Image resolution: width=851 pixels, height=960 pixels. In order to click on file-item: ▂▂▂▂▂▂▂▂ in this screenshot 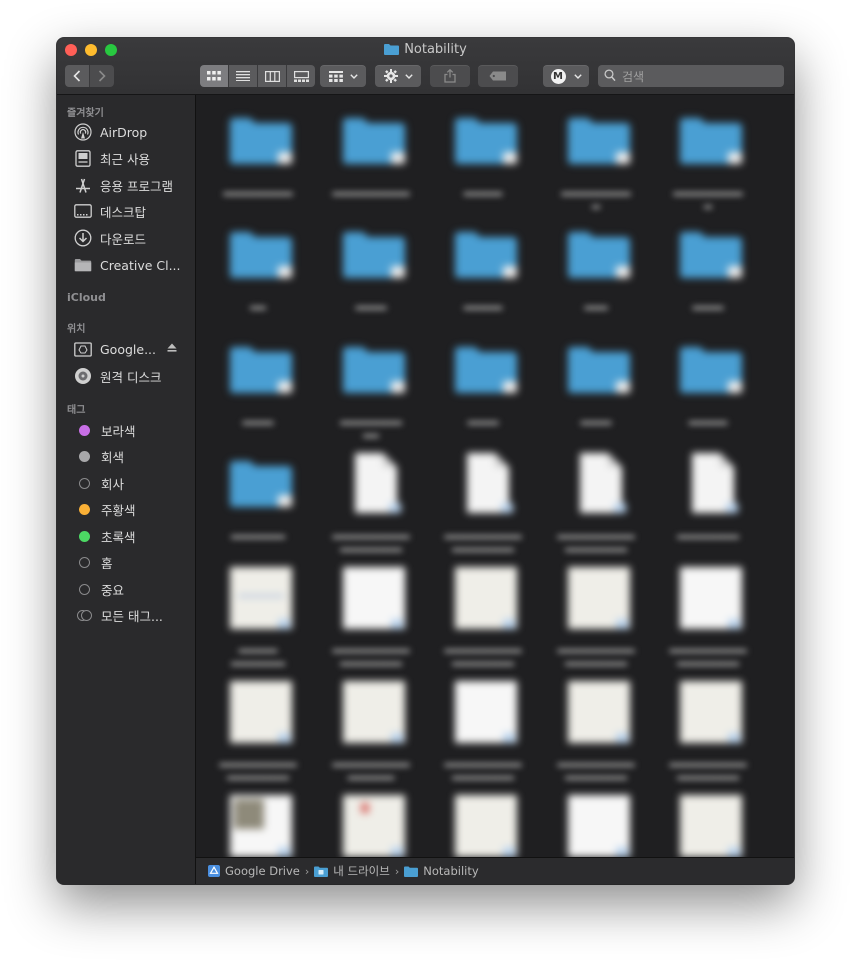, I will do `click(708, 503)`.